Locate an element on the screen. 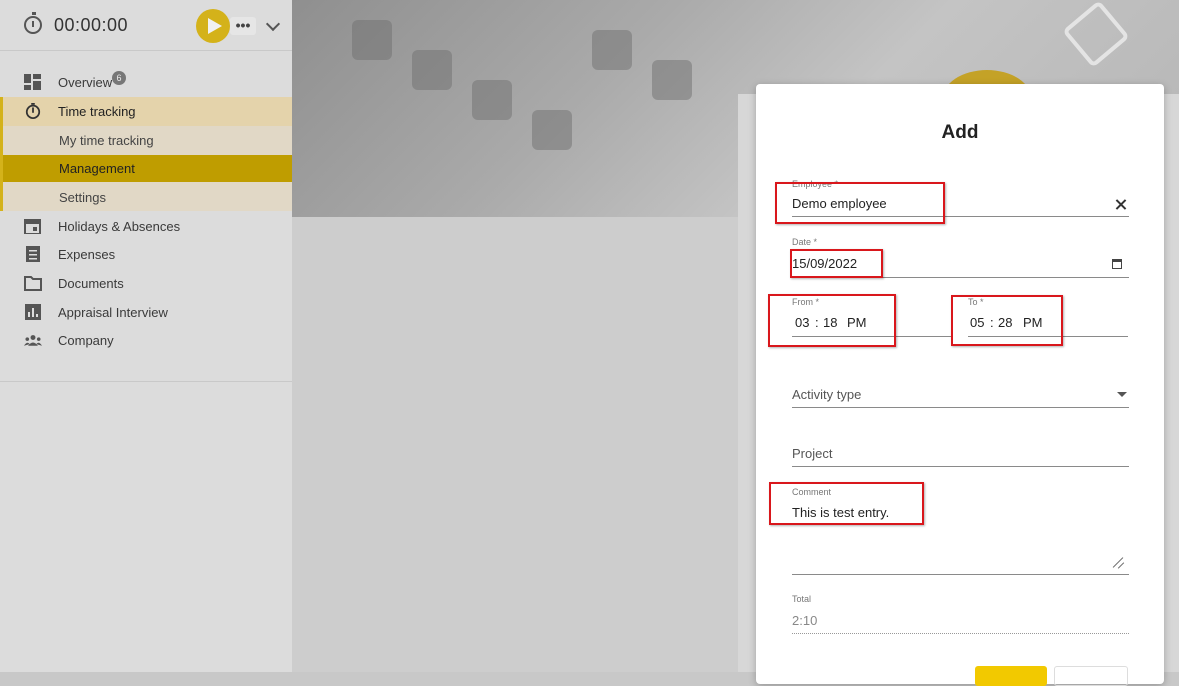 This screenshot has width=1179, height=686. timer-bar: 00:00:00 ••• is located at coordinates (146, 25).